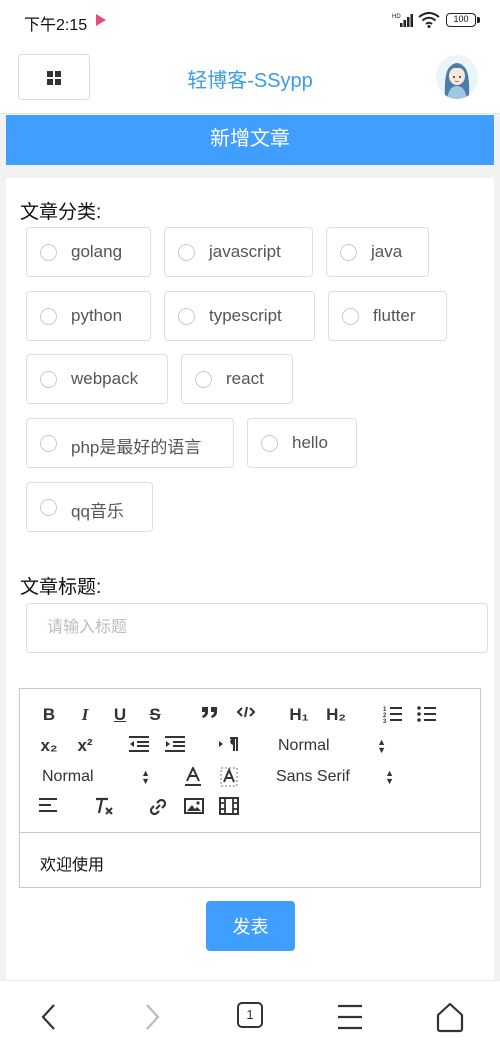 Image resolution: width=500 pixels, height=1056 pixels. What do you see at coordinates (257, 628) in the screenshot?
I see `title-input` at bounding box center [257, 628].